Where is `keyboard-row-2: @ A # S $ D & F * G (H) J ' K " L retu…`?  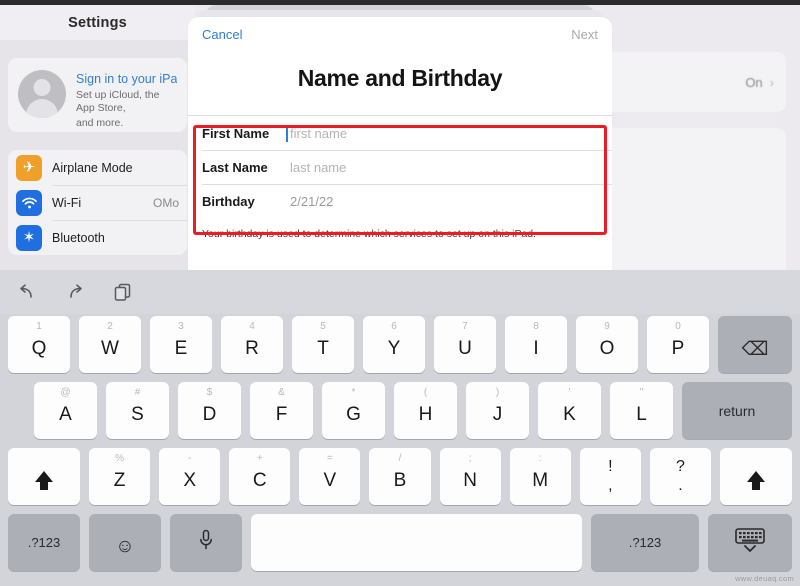 keyboard-row-2: @ A # S $ D & F * G (H) J ' K " L retu… is located at coordinates (400, 410).